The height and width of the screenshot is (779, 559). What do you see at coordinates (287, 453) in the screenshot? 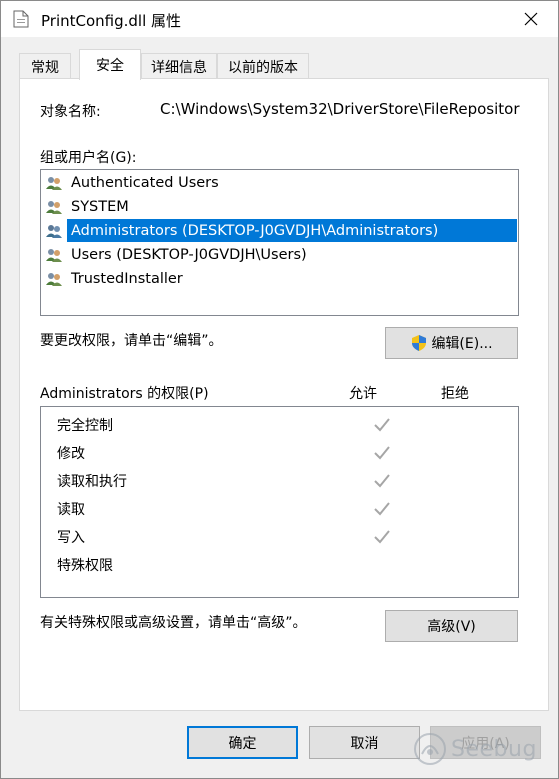
I see `permission-row: 修改` at bounding box center [287, 453].